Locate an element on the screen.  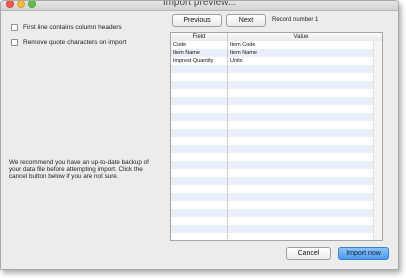
record-number-label: Record number 1 is located at coordinates (295, 20).